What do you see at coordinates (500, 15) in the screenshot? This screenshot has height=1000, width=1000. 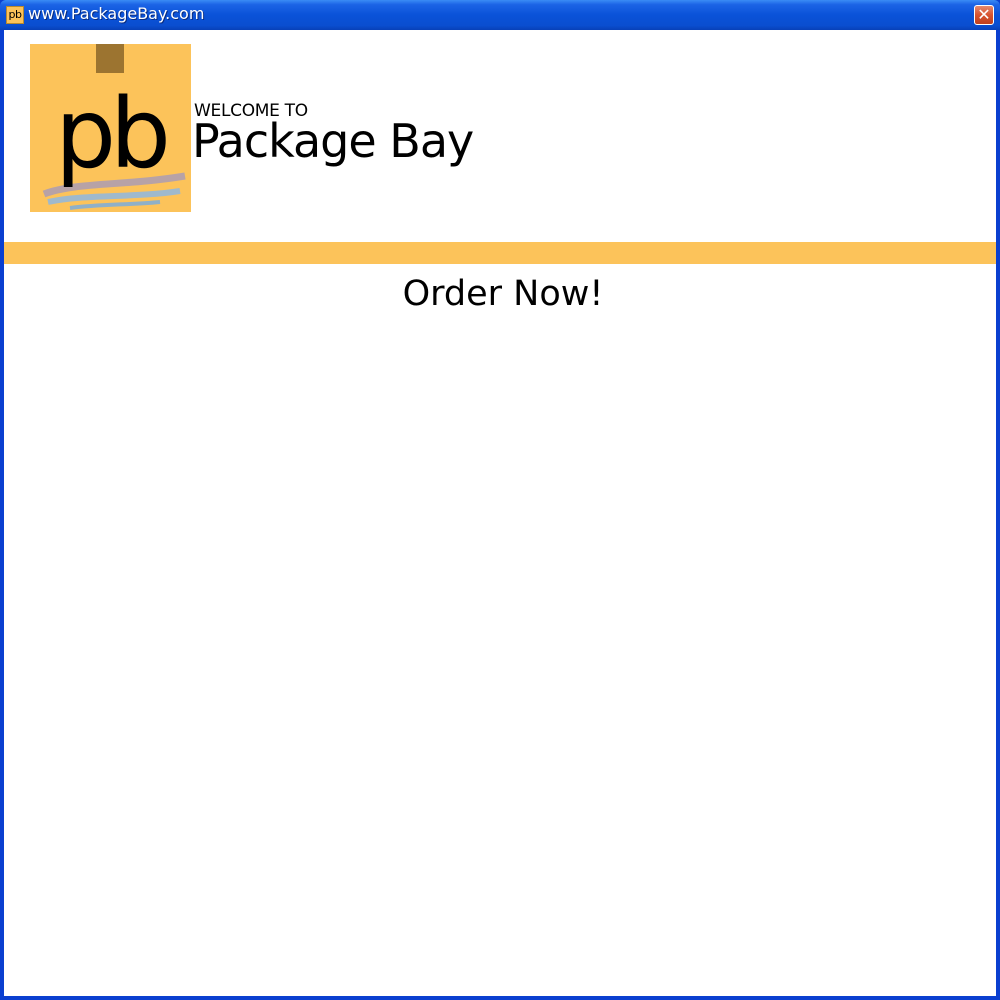 I see `title-bar: pb www.PackageBay.com ✕` at bounding box center [500, 15].